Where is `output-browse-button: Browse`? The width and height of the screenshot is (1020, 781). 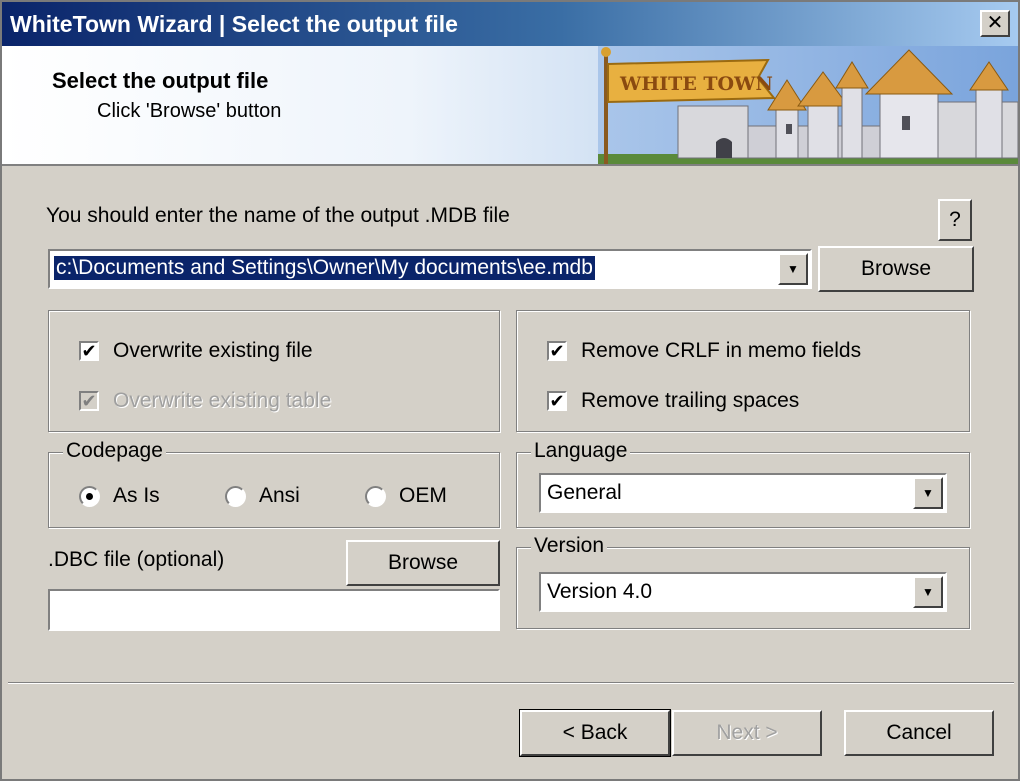 output-browse-button: Browse is located at coordinates (896, 269).